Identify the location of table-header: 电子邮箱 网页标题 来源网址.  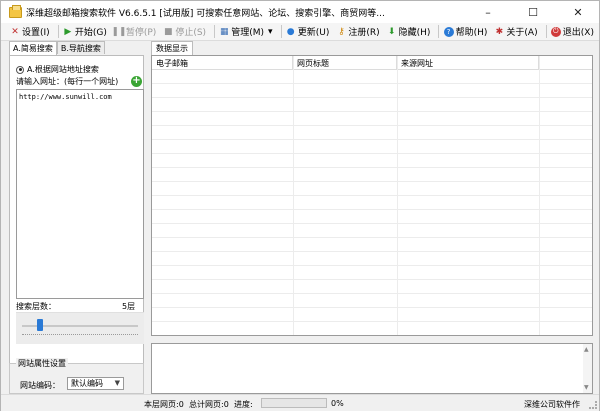
(372, 63).